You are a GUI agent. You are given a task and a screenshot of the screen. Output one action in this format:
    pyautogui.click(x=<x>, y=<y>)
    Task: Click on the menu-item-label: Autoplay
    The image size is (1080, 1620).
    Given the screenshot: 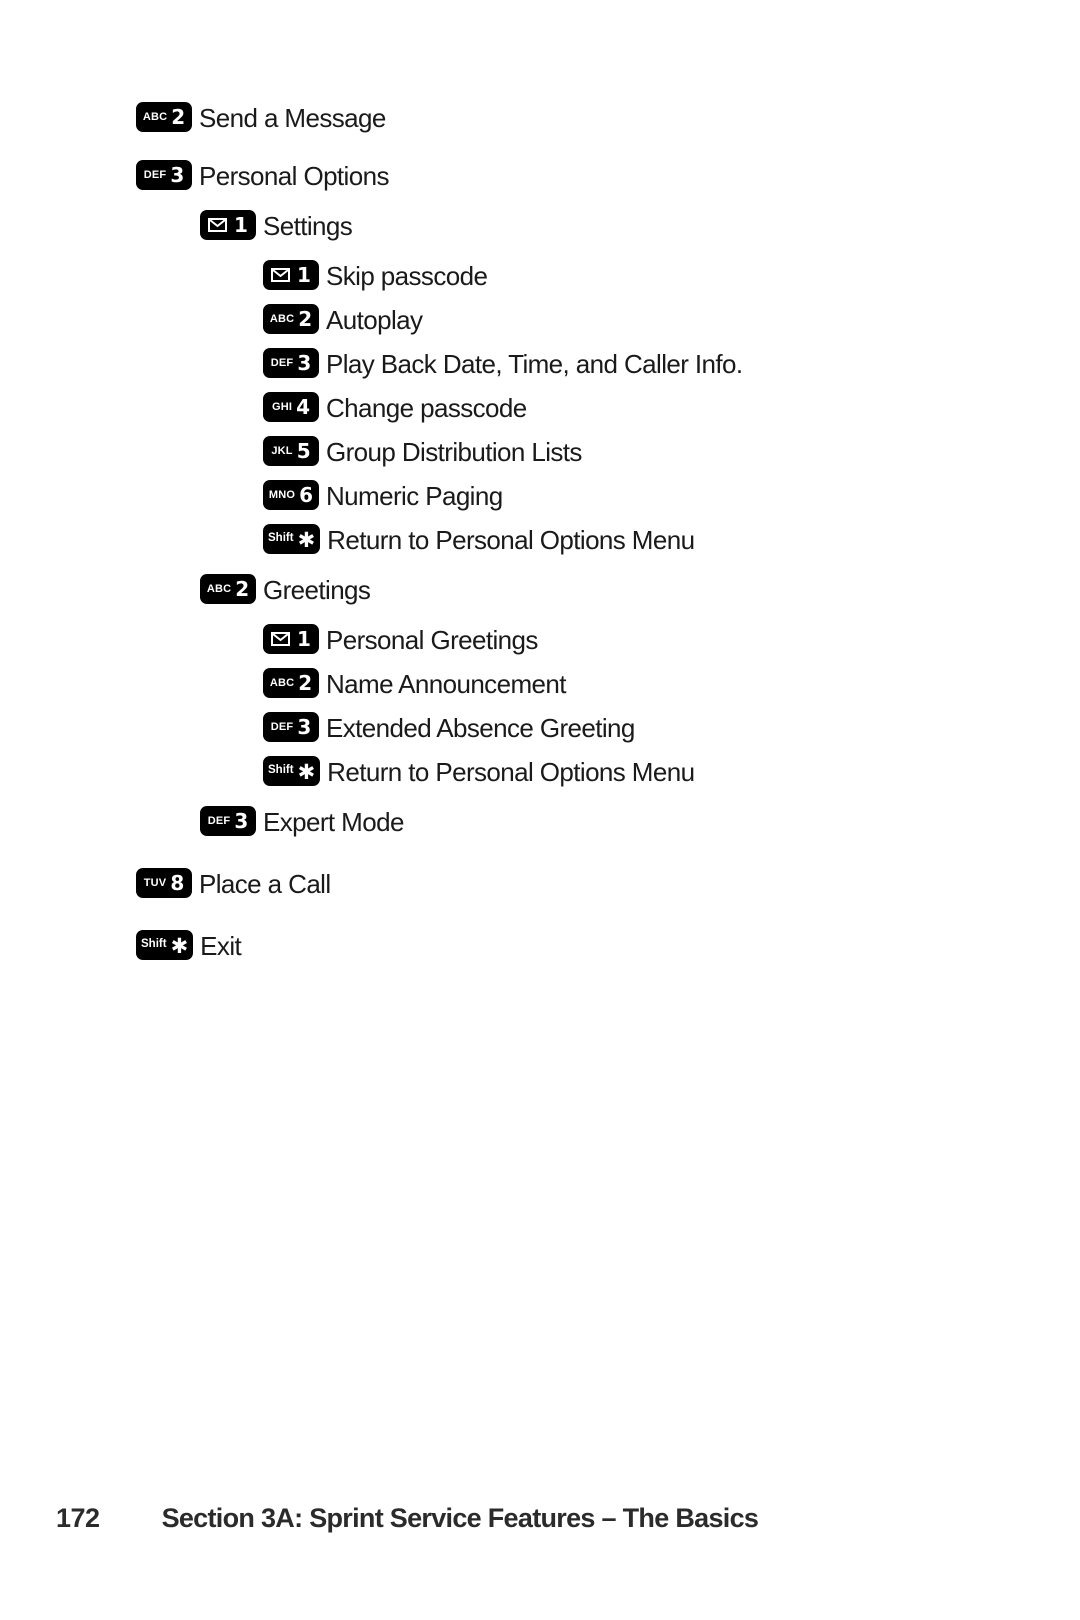 What is the action you would take?
    pyautogui.click(x=374, y=320)
    